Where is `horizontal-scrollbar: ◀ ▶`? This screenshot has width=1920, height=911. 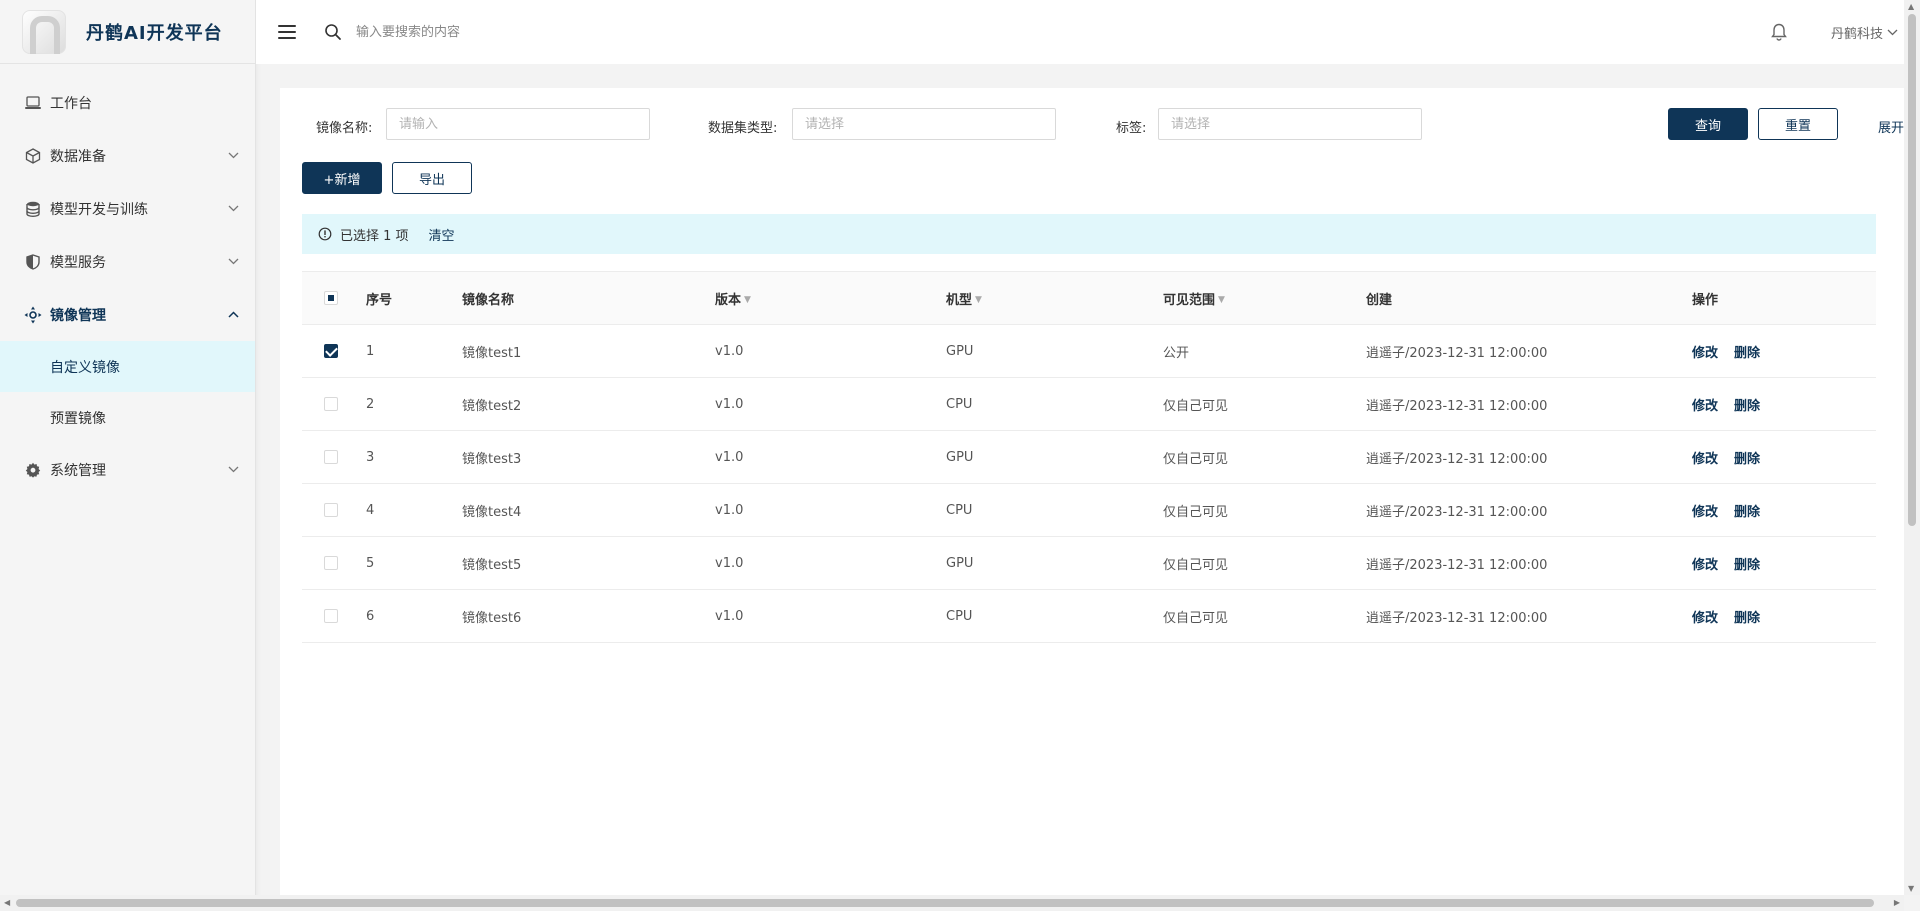
horizontal-scrollbar: ◀ ▶ is located at coordinates (952, 903).